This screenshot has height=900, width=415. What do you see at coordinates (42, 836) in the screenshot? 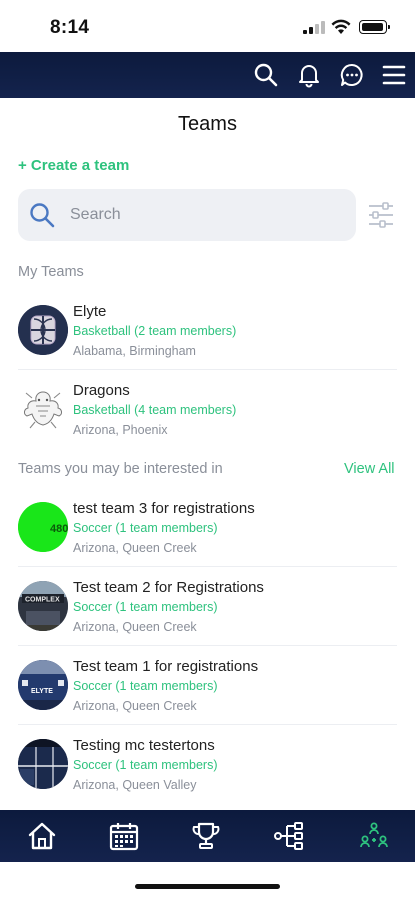
I see `home-icon` at bounding box center [42, 836].